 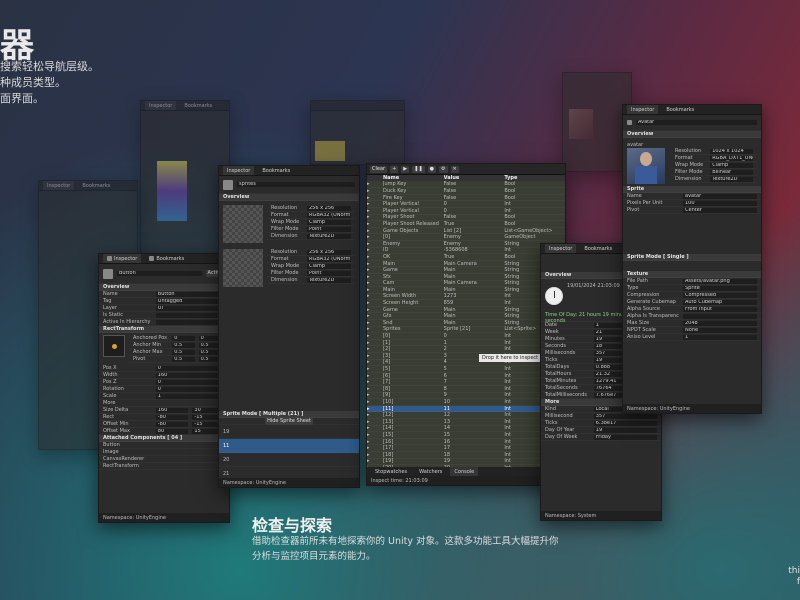 What do you see at coordinates (289, 446) in the screenshot?
I see `sprite-item: 11` at bounding box center [289, 446].